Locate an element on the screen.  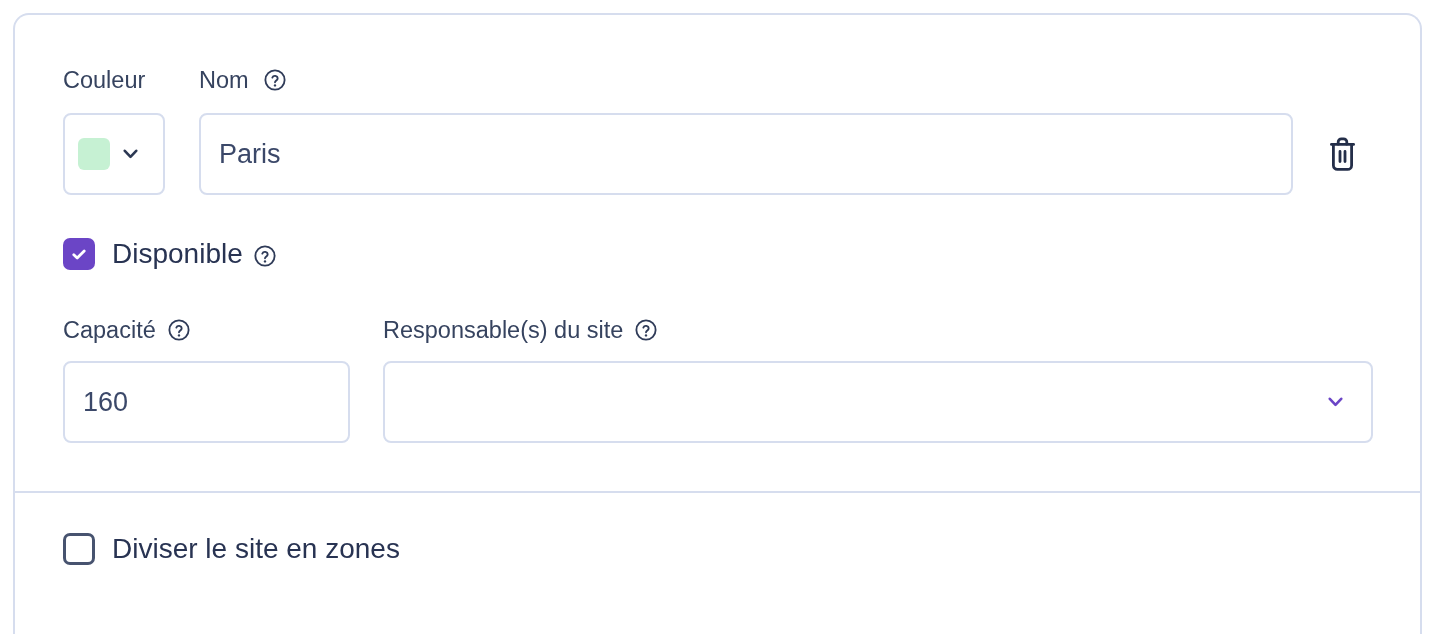
delete-button is located at coordinates (1342, 154).